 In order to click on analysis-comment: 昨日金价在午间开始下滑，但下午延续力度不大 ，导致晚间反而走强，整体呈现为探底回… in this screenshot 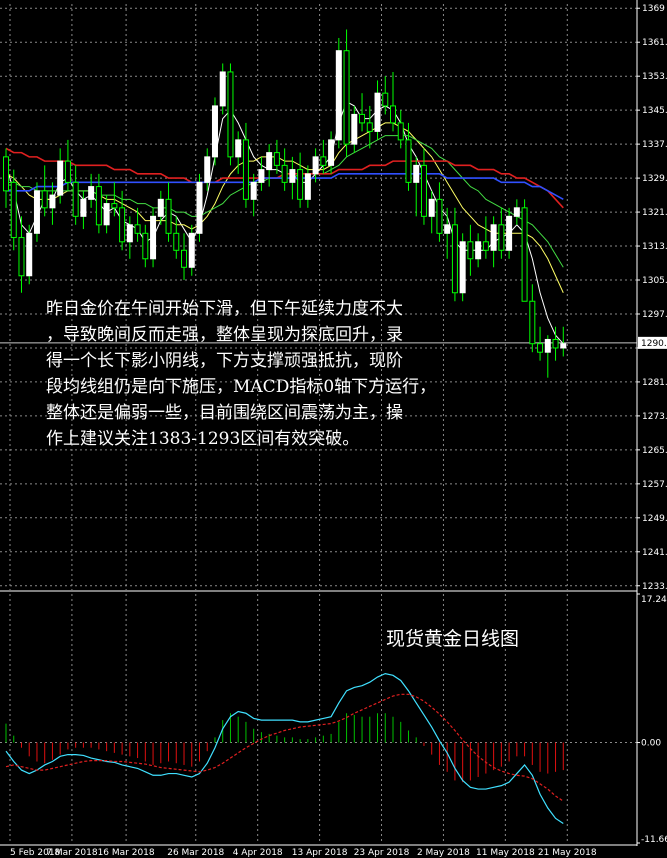, I will do `click(276, 374)`.